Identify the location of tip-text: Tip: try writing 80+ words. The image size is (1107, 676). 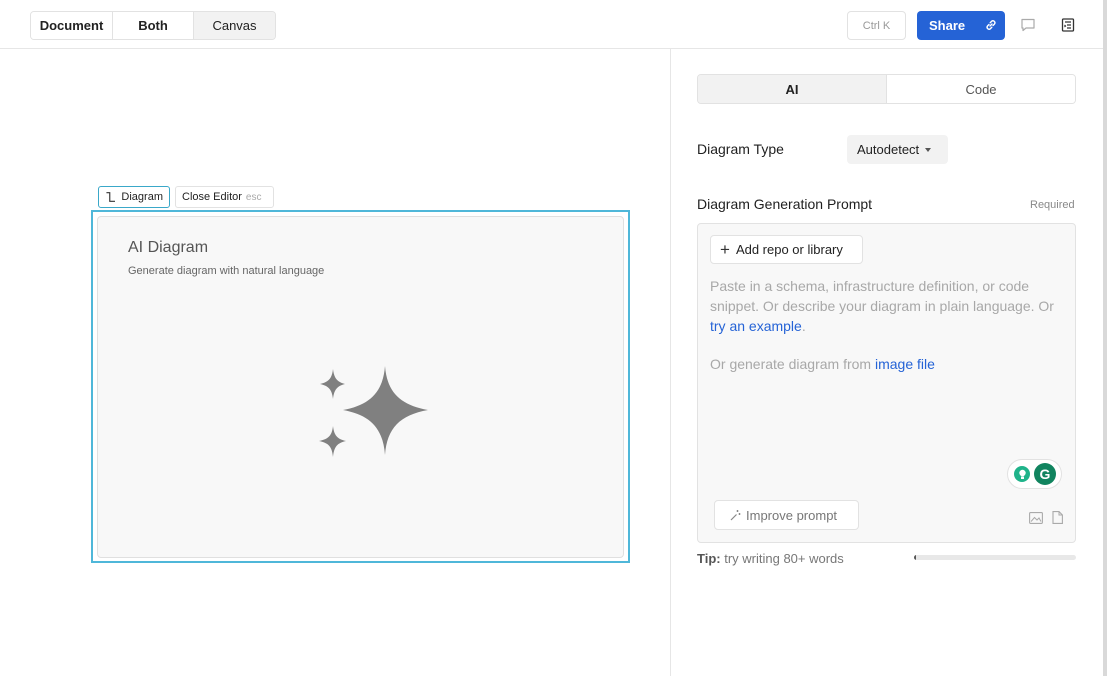
(770, 558).